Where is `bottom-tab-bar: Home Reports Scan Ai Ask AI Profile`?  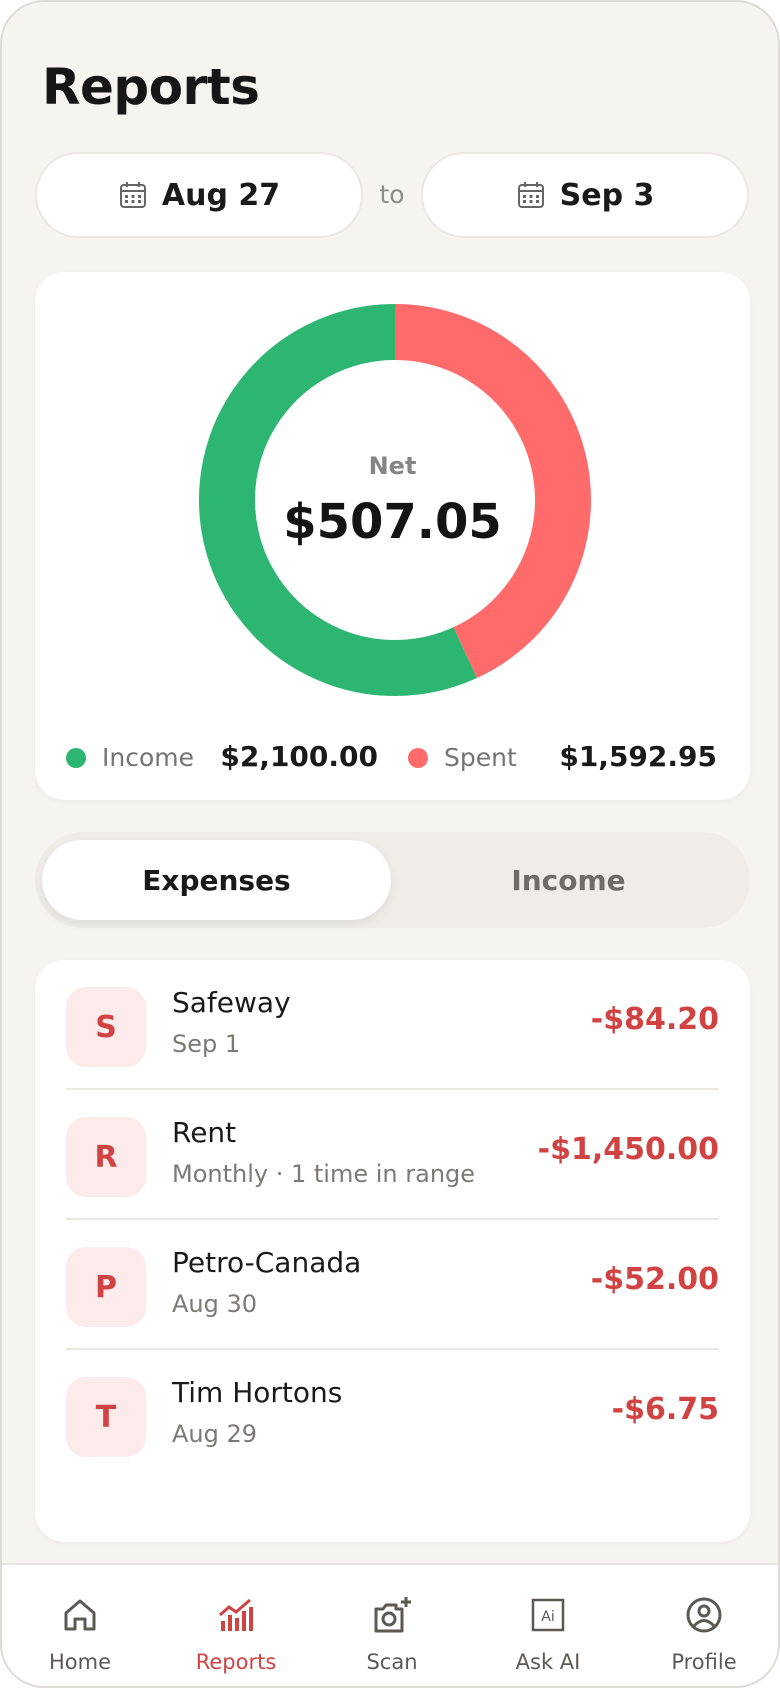 bottom-tab-bar: Home Reports Scan Ai Ask AI Profile is located at coordinates (390, 1624).